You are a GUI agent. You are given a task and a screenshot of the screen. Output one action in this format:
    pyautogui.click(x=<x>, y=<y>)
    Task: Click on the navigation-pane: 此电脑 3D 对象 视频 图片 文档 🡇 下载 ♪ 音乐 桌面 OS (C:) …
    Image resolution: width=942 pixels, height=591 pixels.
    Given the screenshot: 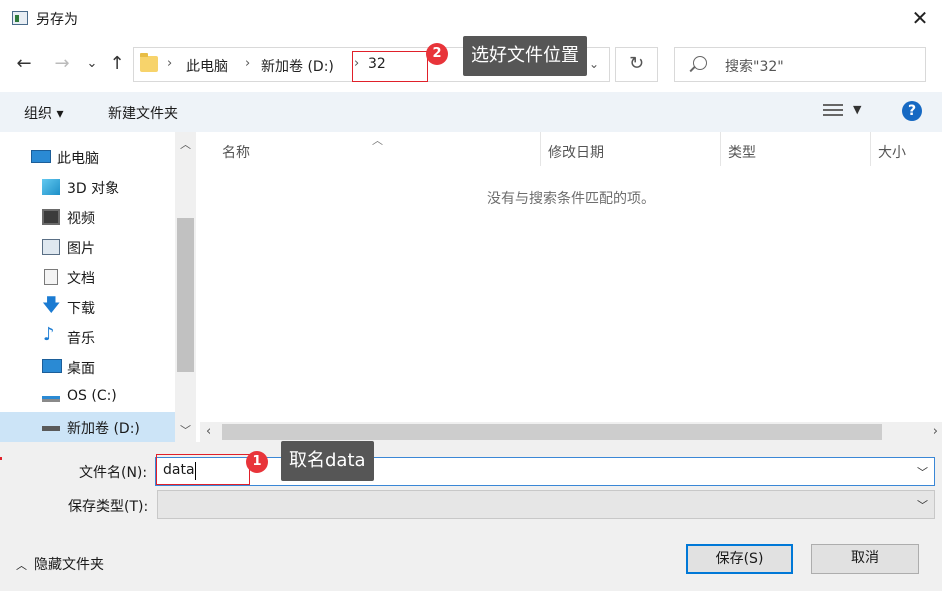 What is the action you would take?
    pyautogui.click(x=98, y=287)
    